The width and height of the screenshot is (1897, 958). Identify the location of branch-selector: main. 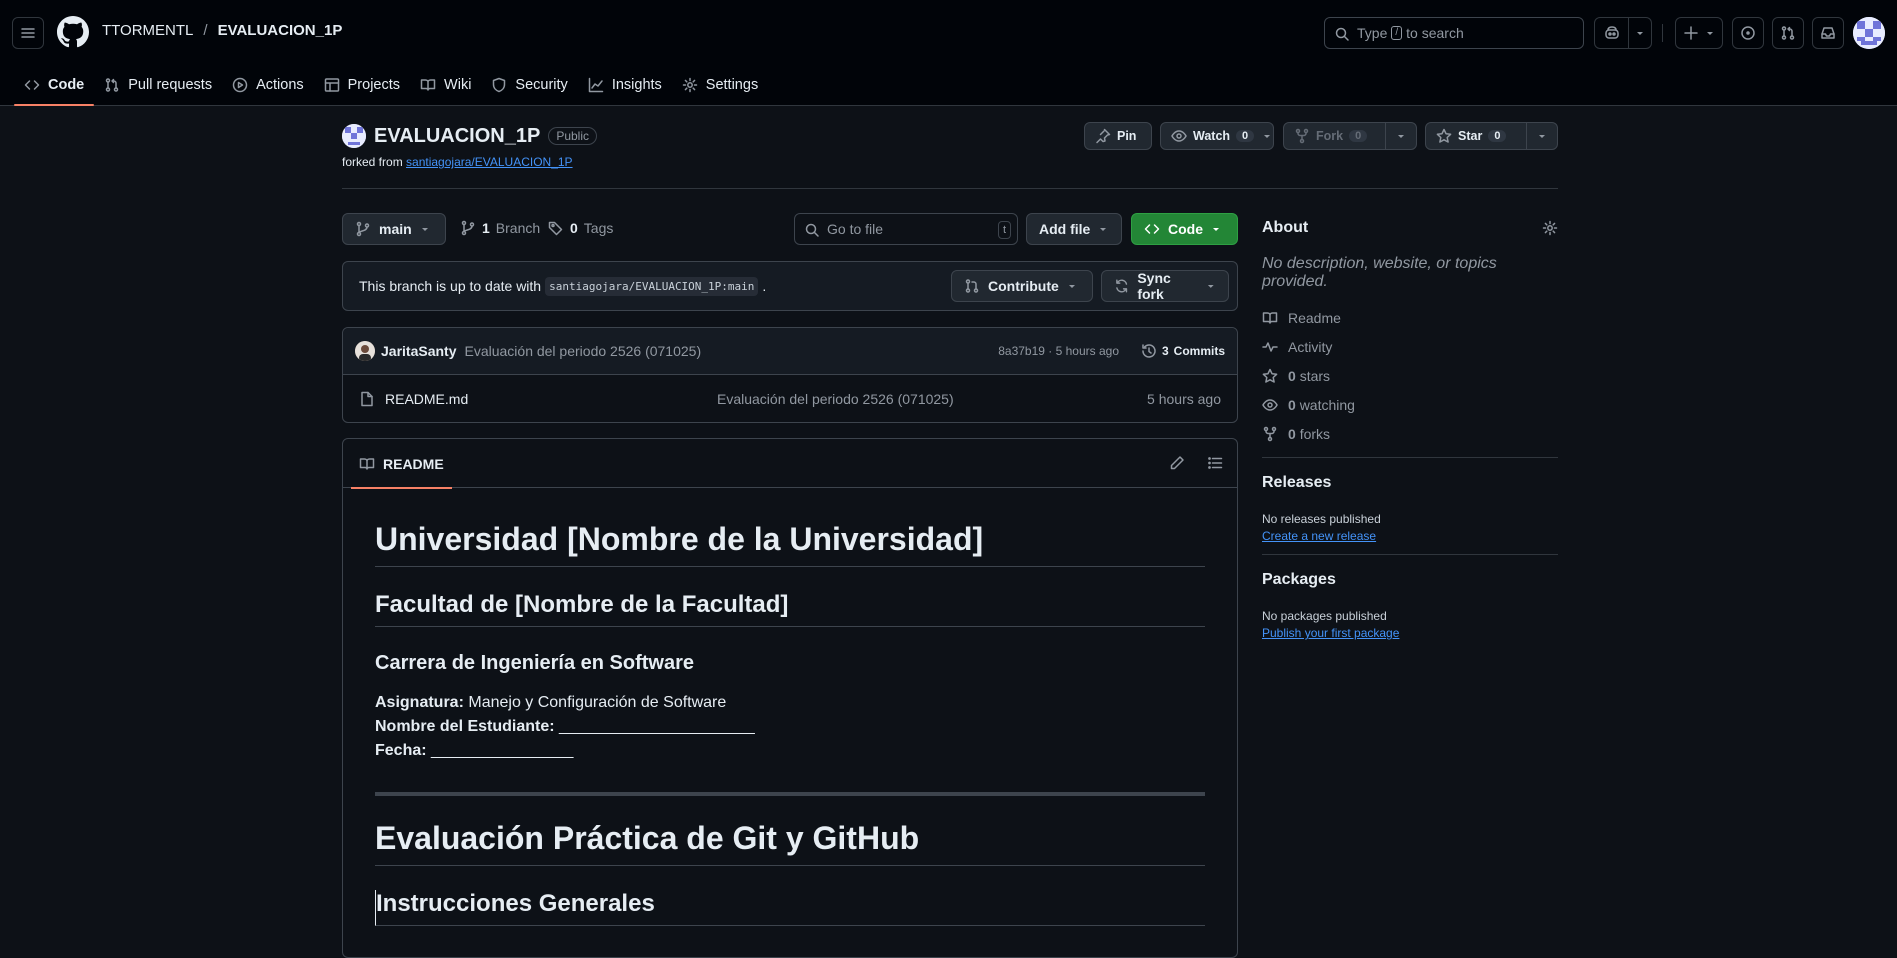
(394, 229).